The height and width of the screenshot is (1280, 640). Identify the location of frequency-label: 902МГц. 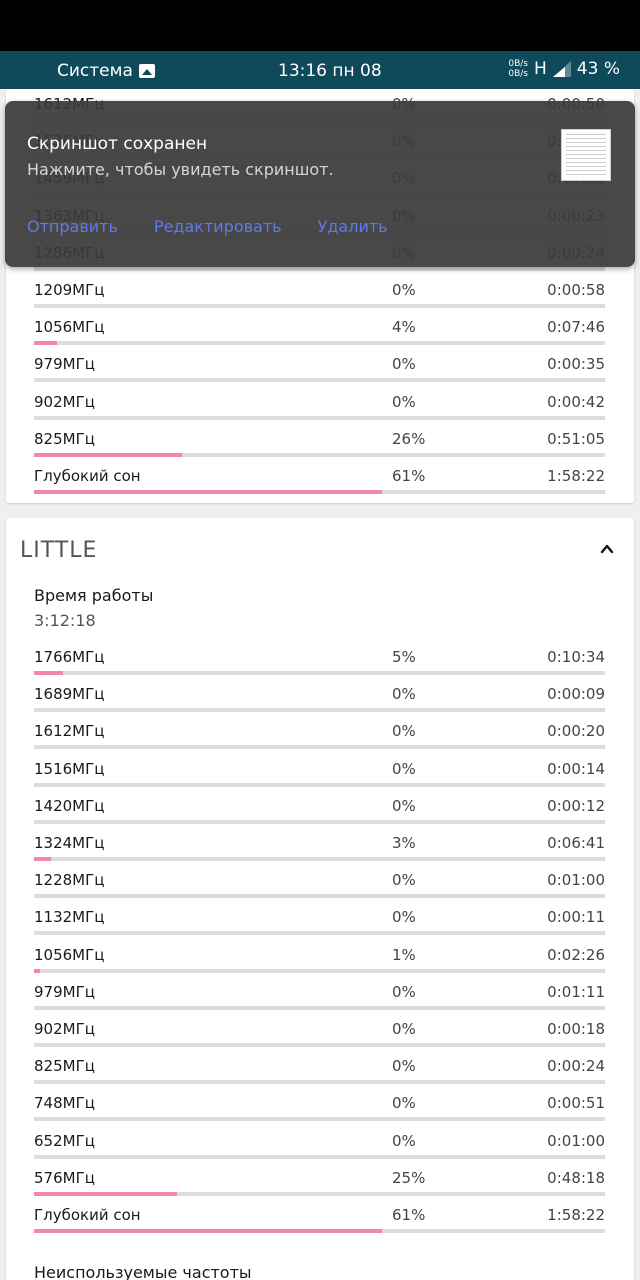
(64, 401).